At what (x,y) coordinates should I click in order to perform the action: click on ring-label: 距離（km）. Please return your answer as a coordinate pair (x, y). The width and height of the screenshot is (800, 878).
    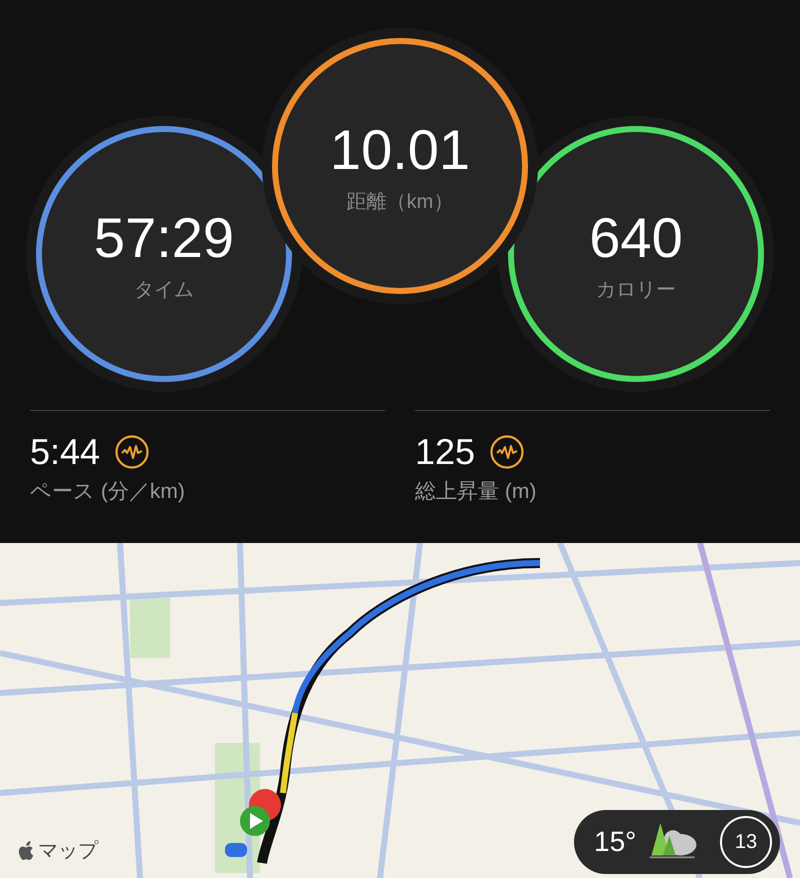
    Looking at the image, I should click on (400, 202).